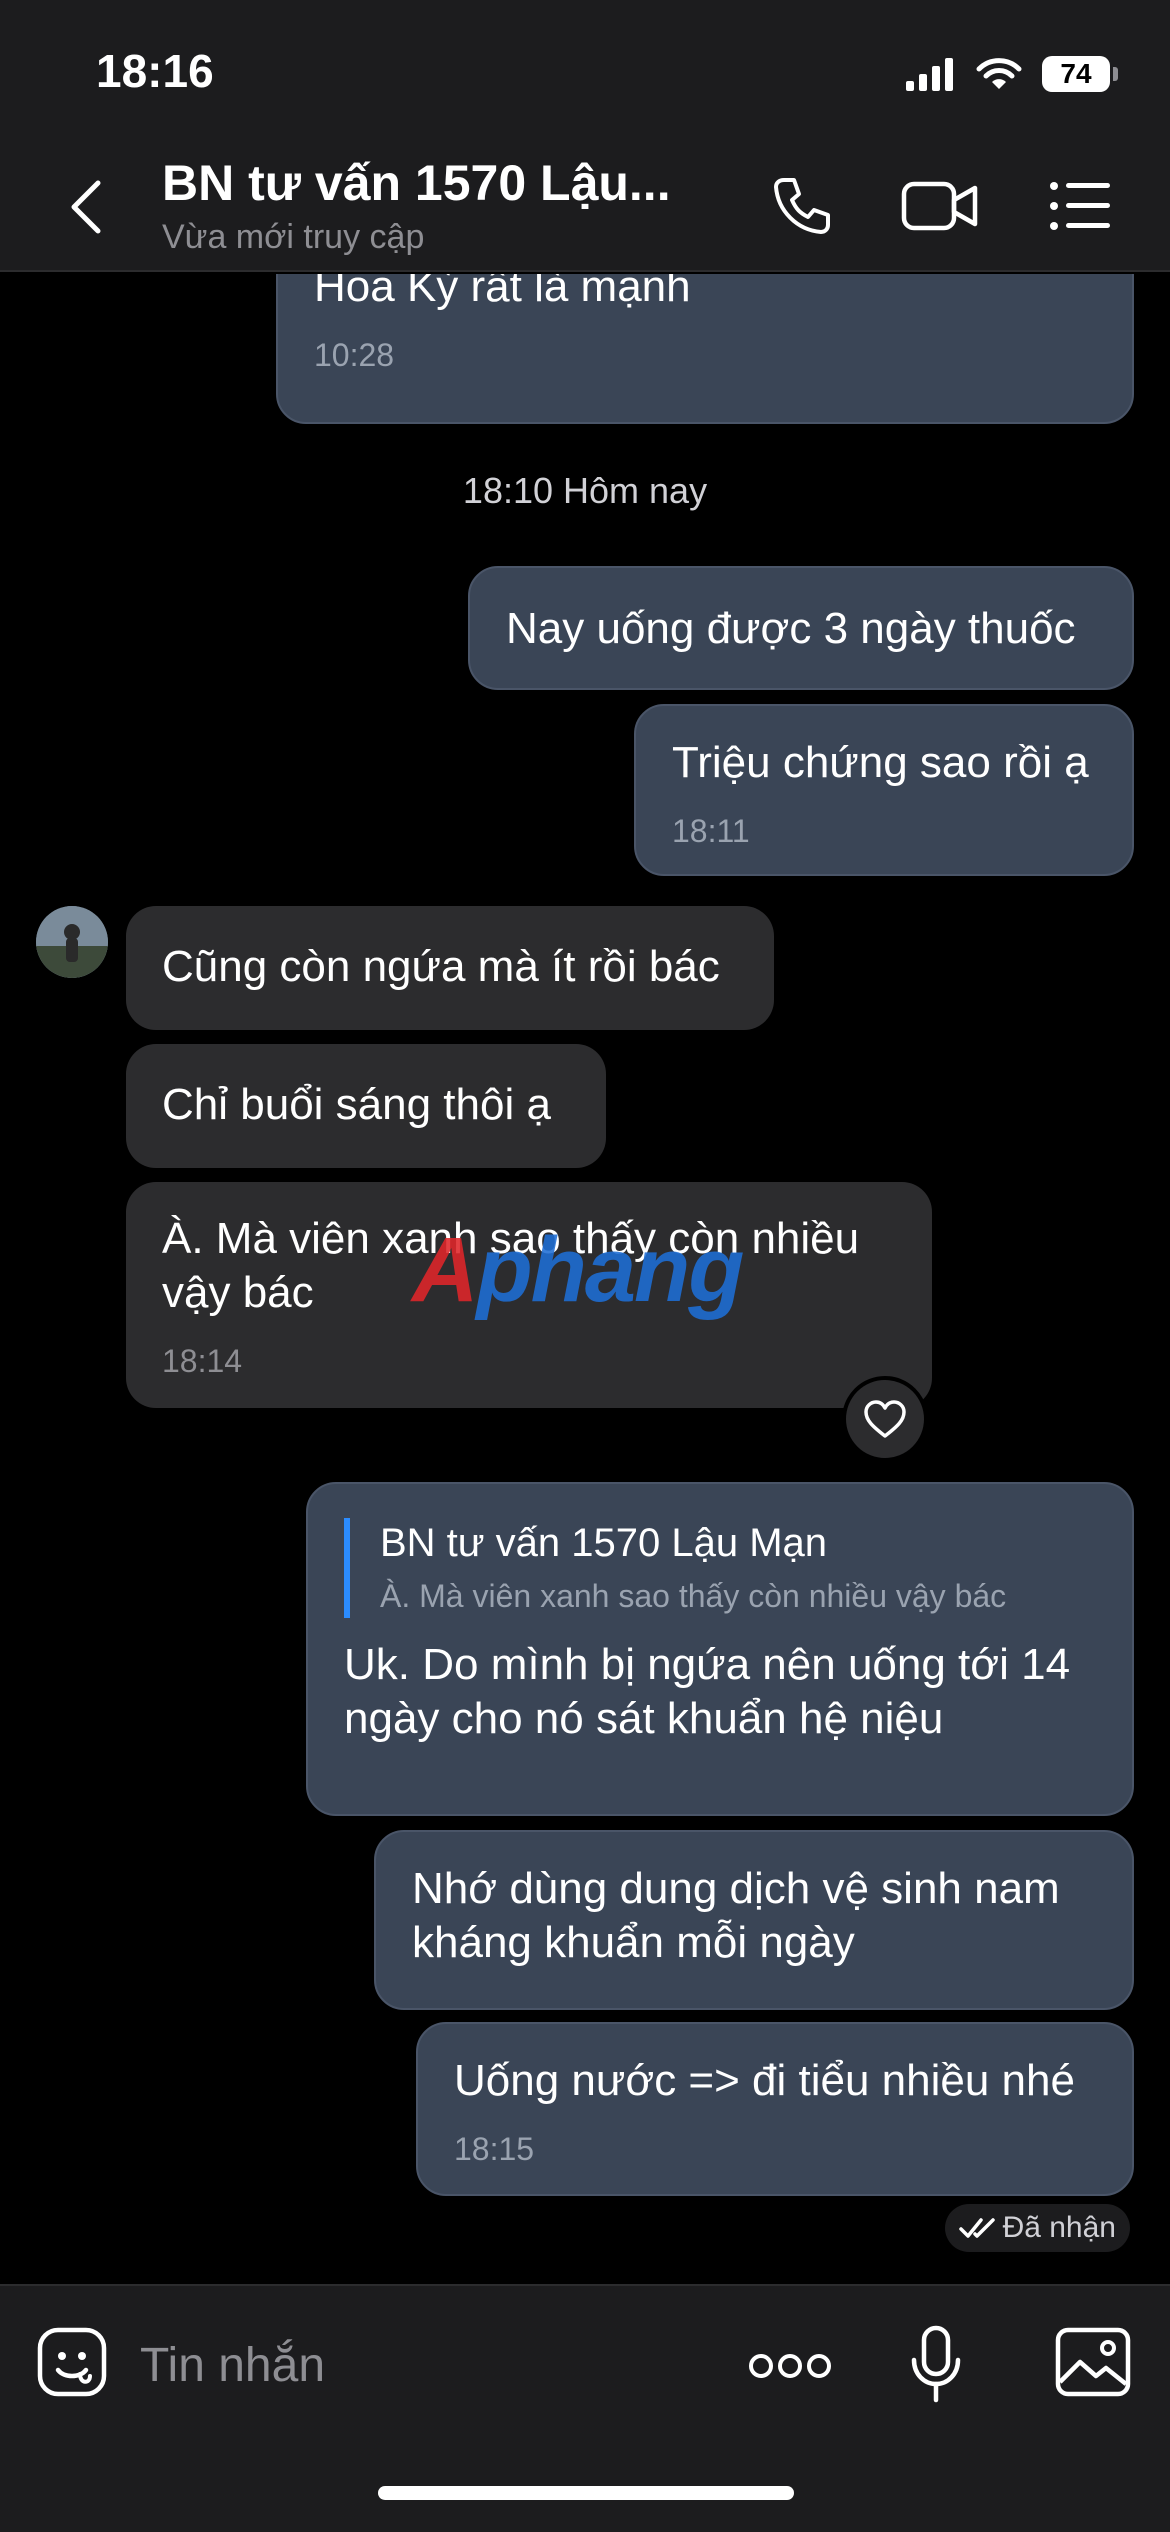  I want to click on video-call-button, so click(940, 206).